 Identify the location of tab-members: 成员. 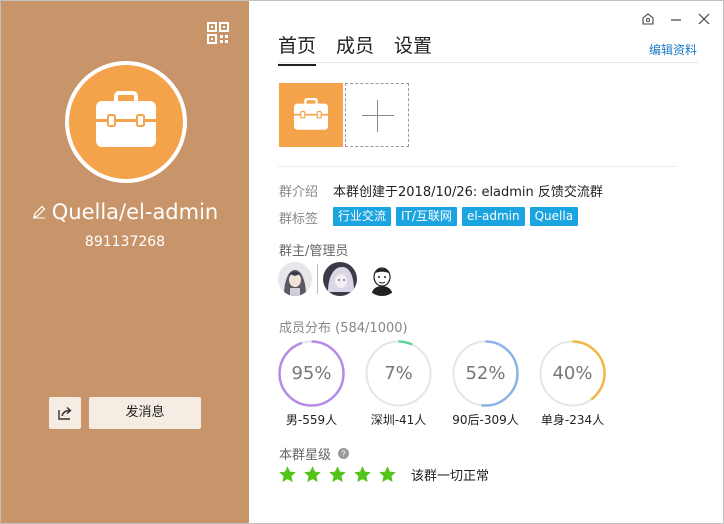
(355, 48).